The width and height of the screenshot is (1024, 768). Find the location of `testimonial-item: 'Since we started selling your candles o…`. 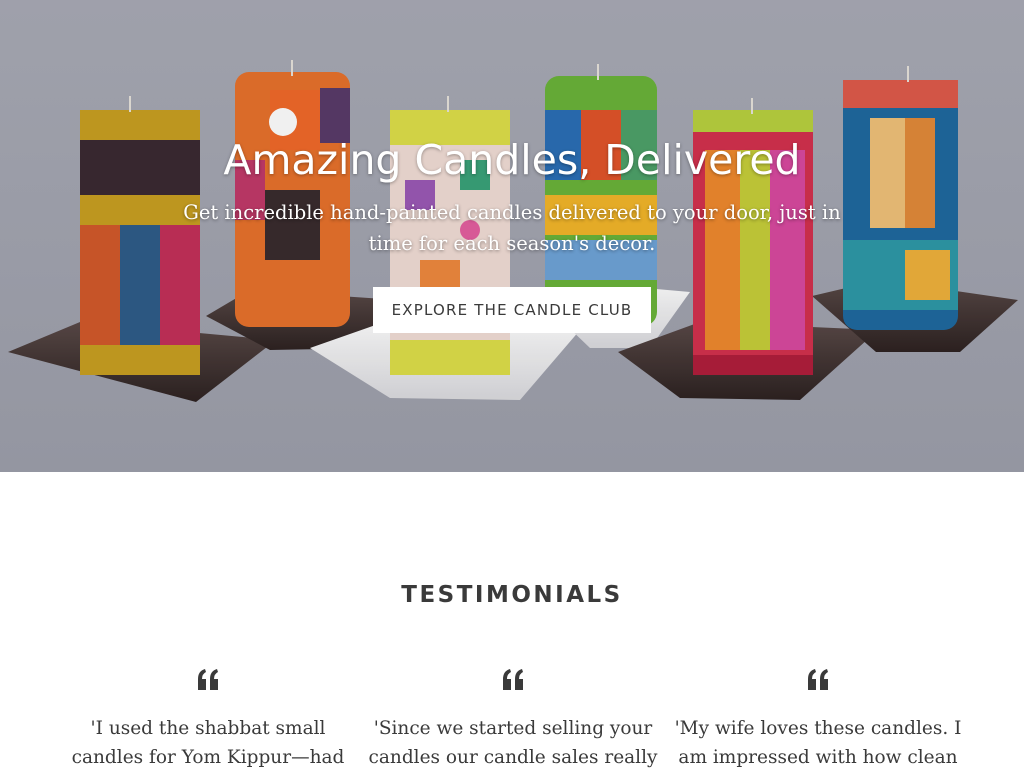

testimonial-item: 'Since we started selling your candles o… is located at coordinates (513, 718).